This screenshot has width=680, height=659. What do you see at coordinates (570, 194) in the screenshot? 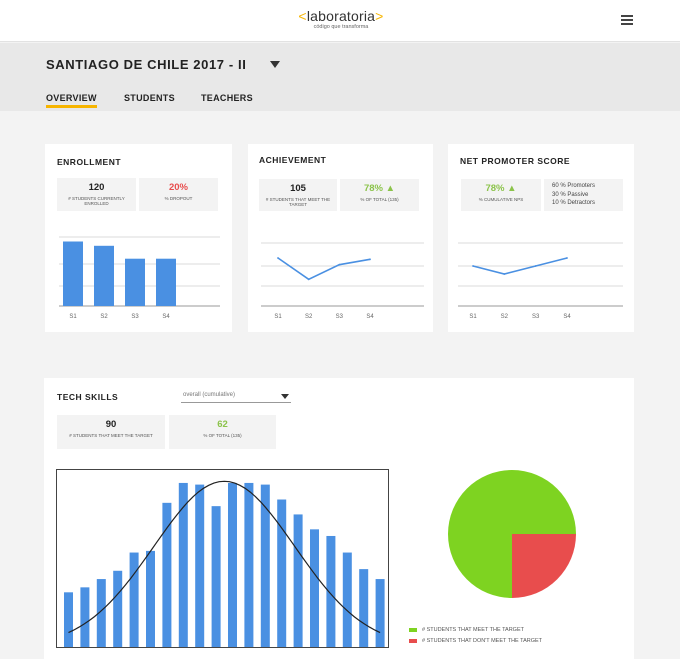
I see `passive-label: 30 % Passive` at bounding box center [570, 194].